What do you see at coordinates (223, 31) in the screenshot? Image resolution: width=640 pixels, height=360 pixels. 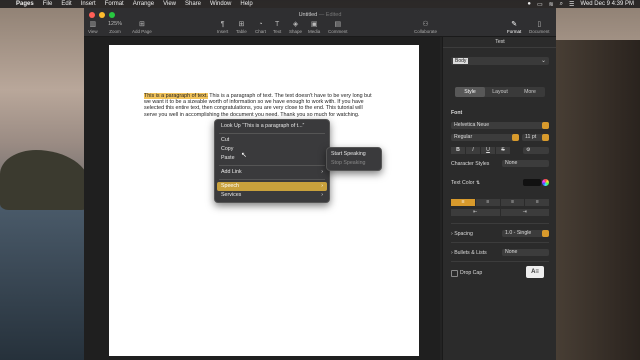 I see `insert-label: Insert` at bounding box center [223, 31].